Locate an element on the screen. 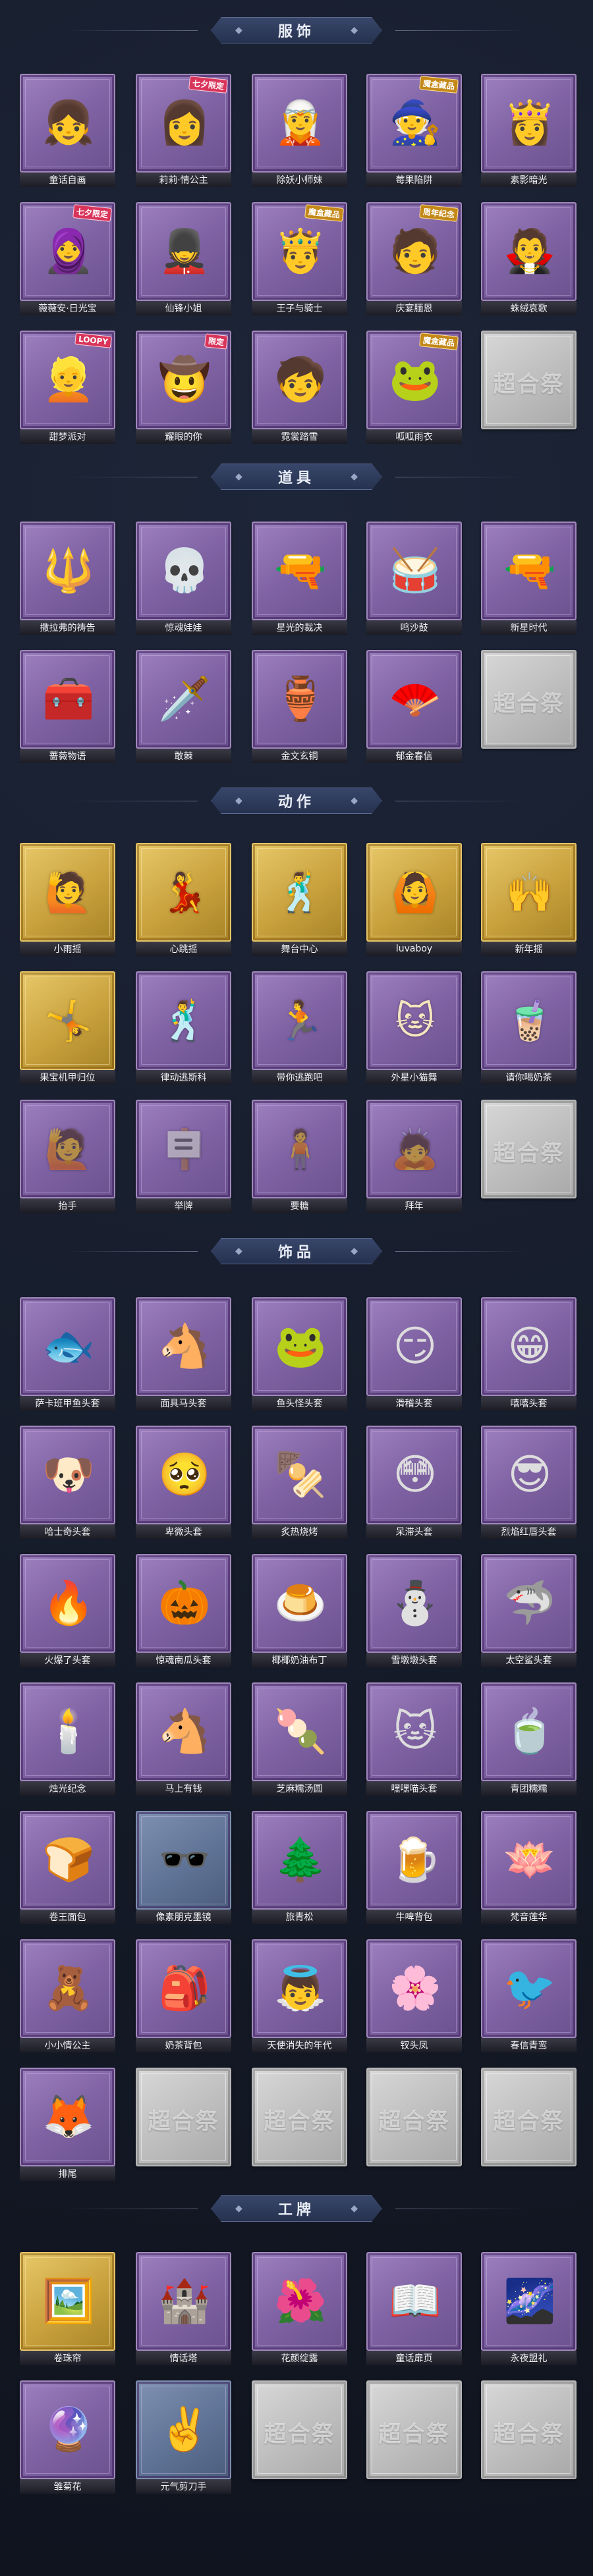  item-card: 🧛 蛛绒哀歌 is located at coordinates (529, 258).